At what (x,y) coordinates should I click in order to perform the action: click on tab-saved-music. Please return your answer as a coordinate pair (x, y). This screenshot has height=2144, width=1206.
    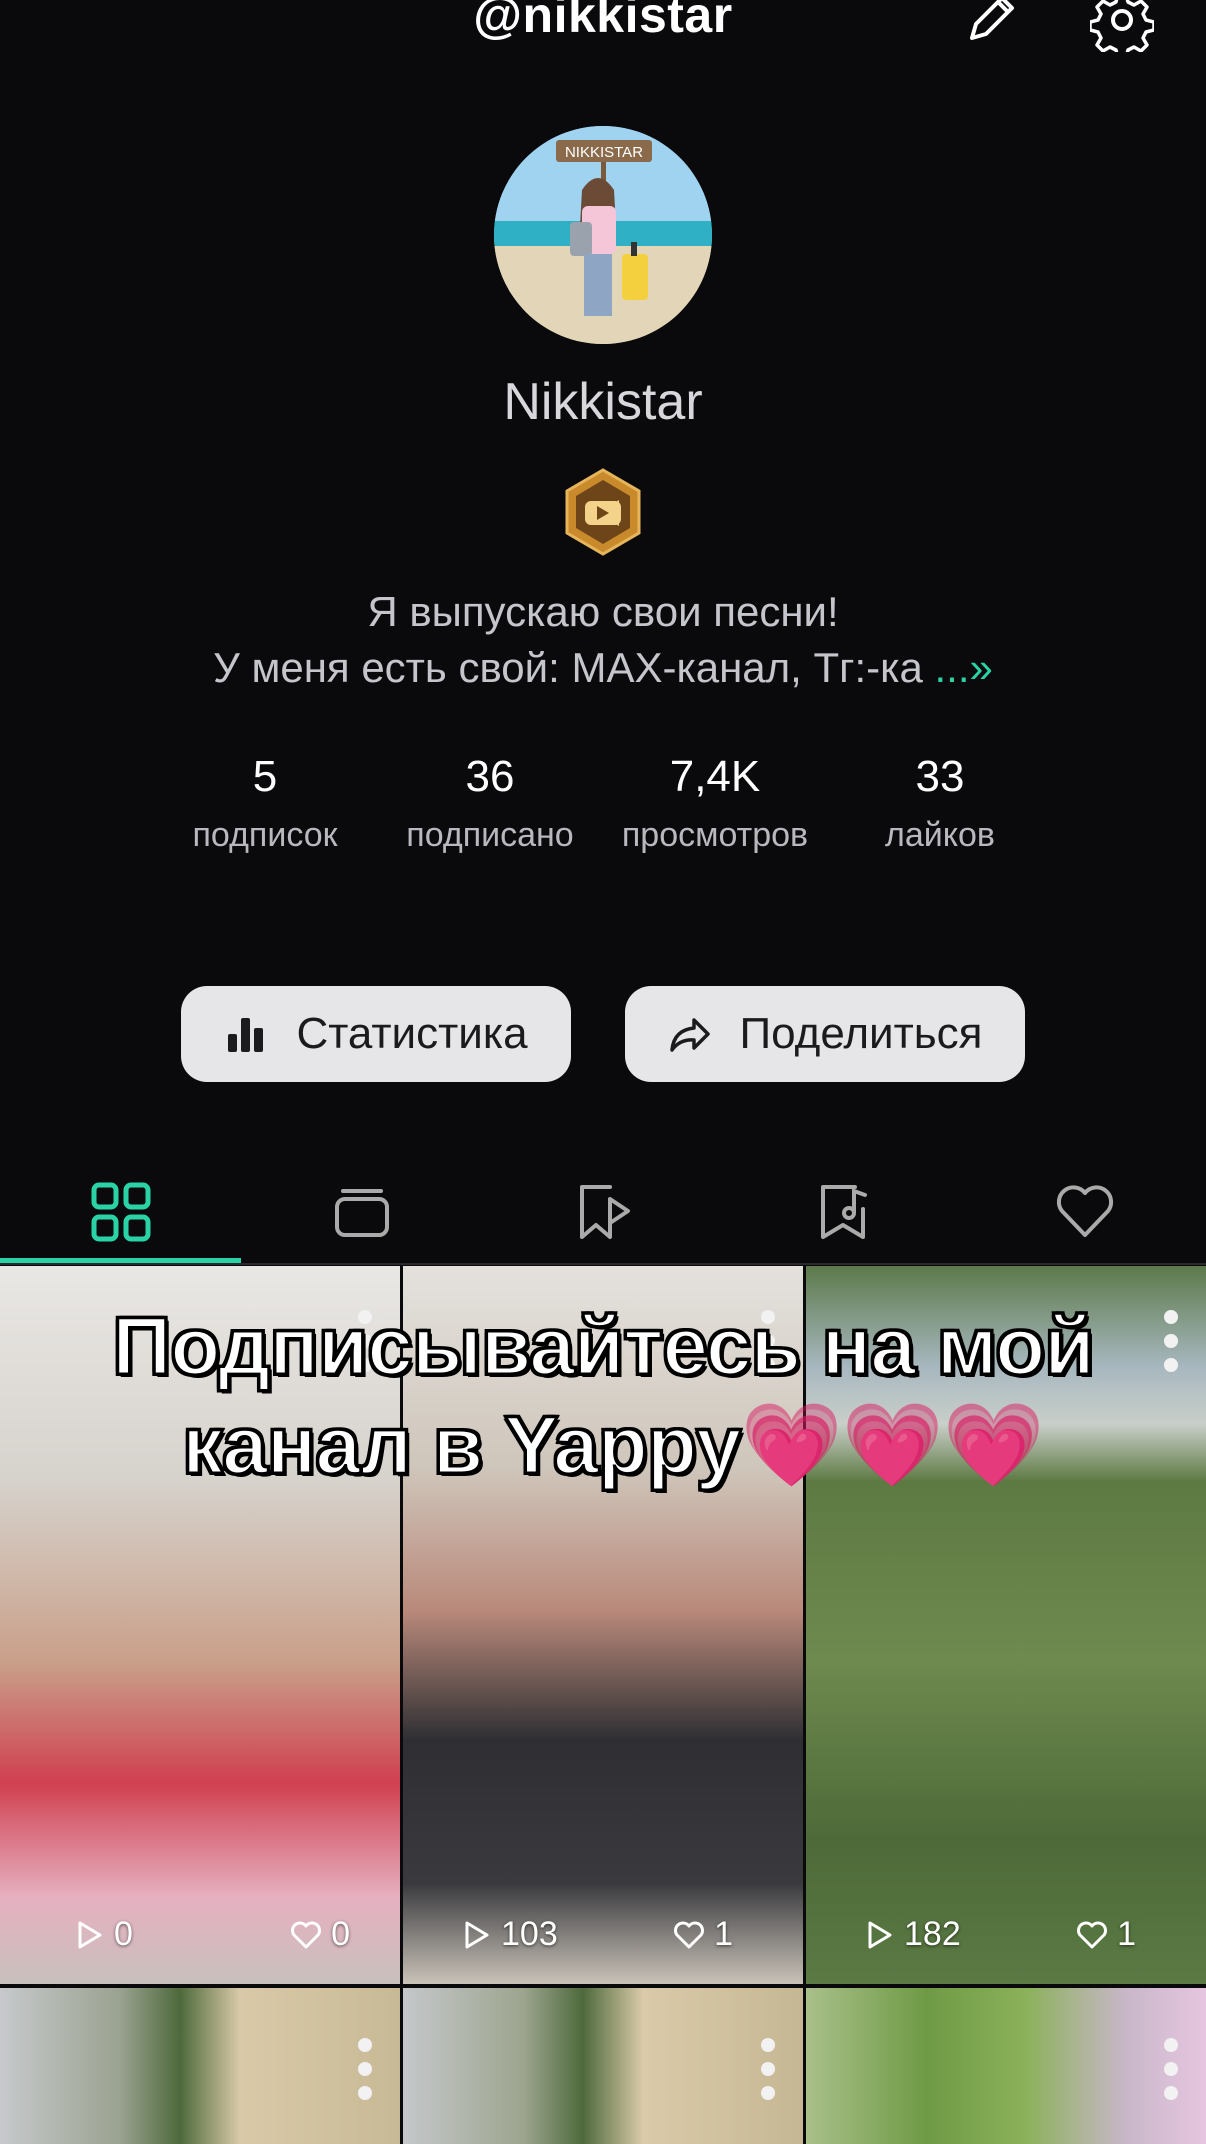
    Looking at the image, I should click on (843, 1212).